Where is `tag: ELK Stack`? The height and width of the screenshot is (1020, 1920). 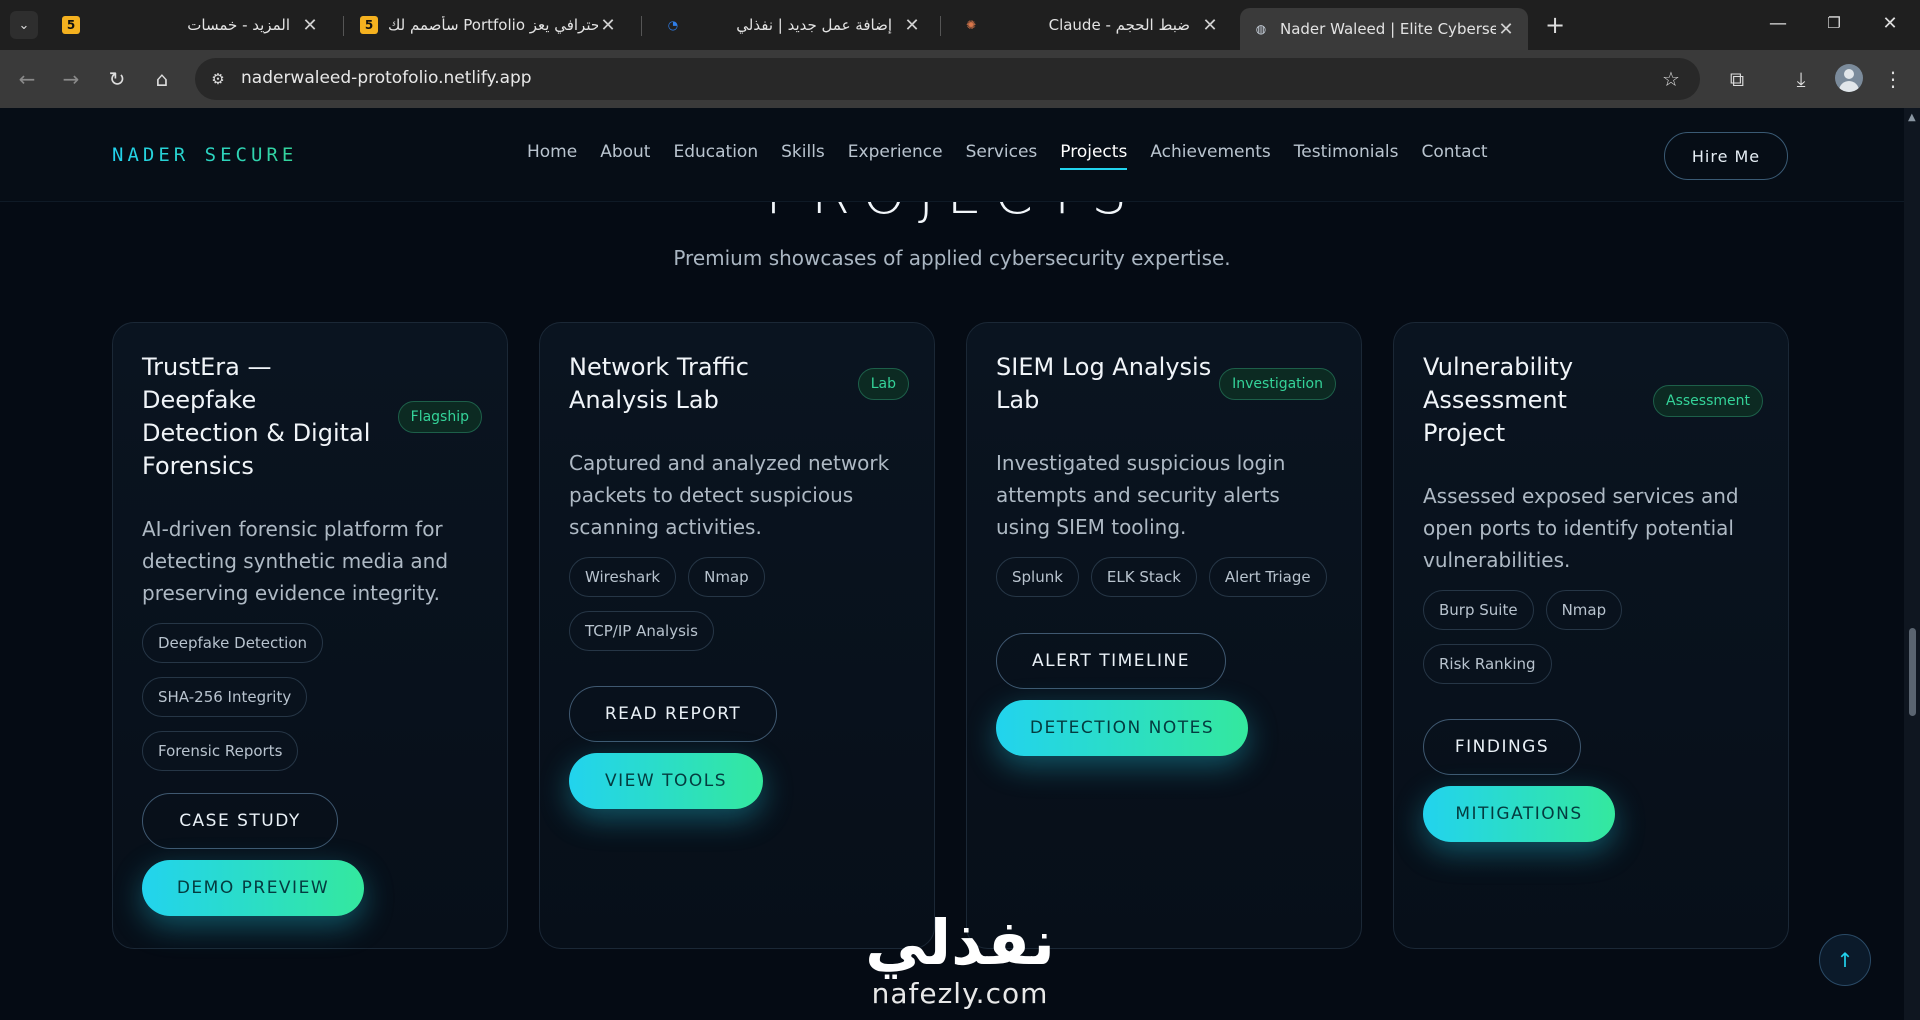
tag: ELK Stack is located at coordinates (1143, 577).